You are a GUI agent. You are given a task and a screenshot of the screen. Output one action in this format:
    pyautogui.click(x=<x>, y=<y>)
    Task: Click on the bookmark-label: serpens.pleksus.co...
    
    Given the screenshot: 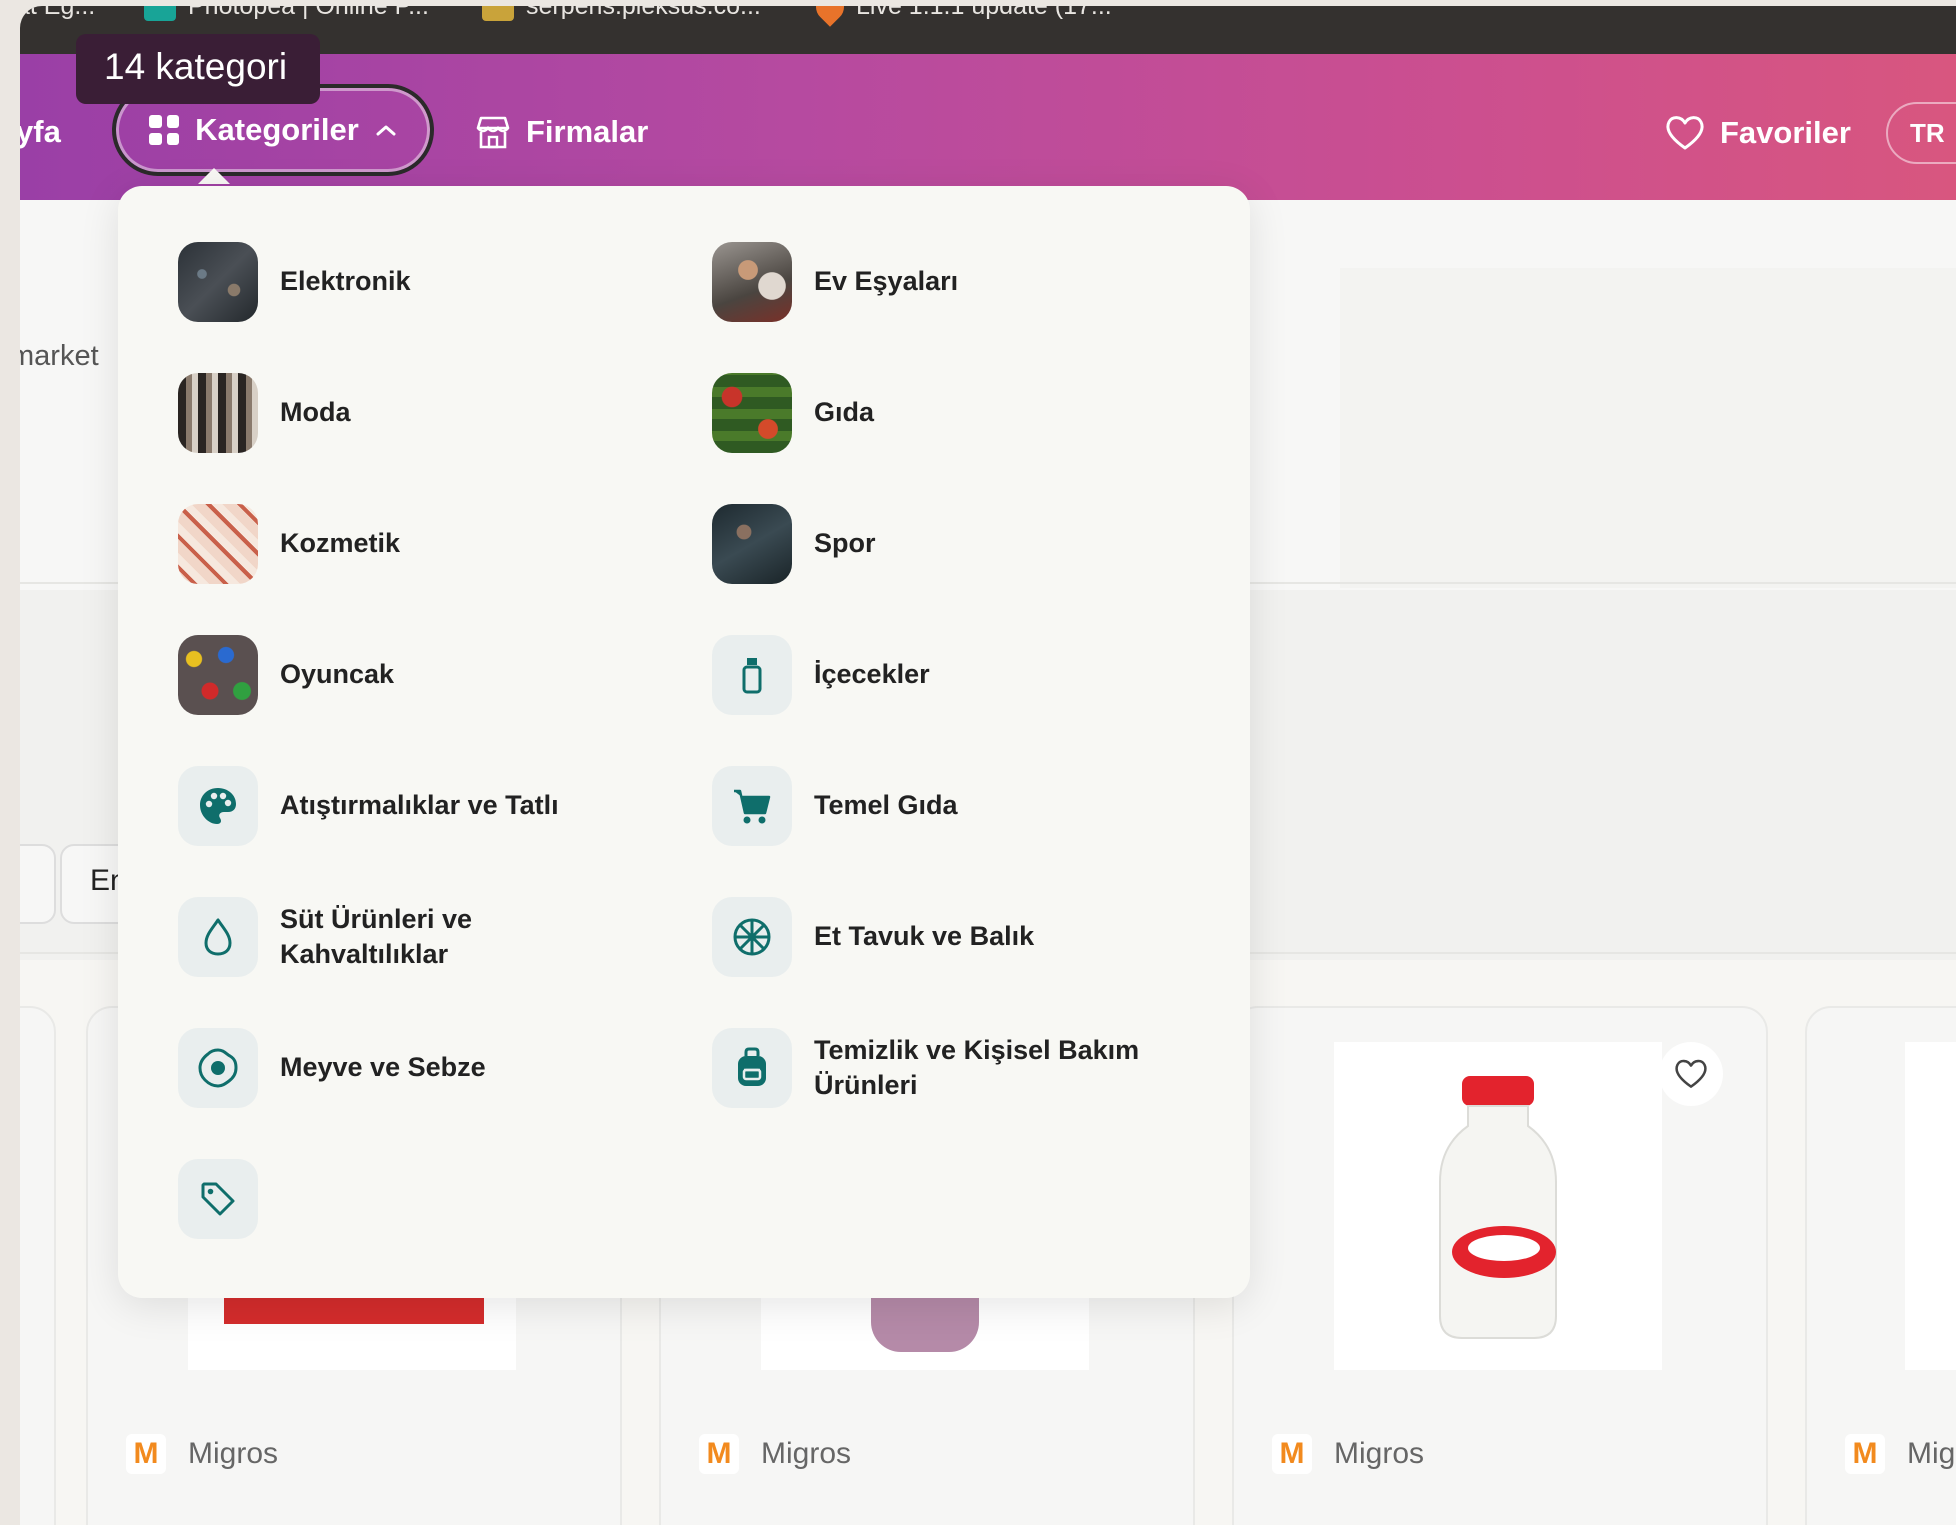 What is the action you would take?
    pyautogui.click(x=643, y=13)
    